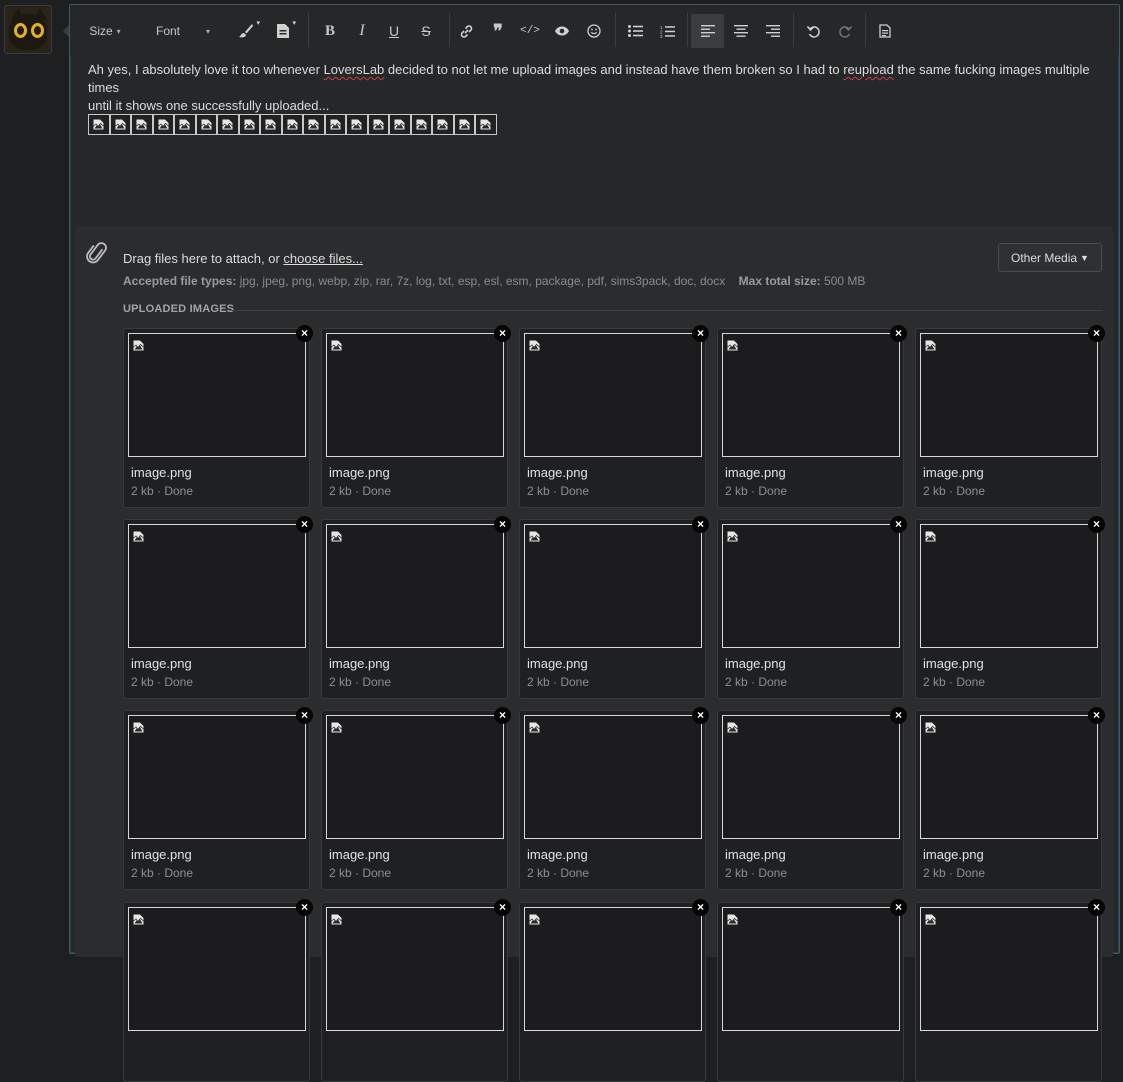 The width and height of the screenshot is (1123, 1082). Describe the element at coordinates (530, 31) in the screenshot. I see `code-button: </>` at that location.